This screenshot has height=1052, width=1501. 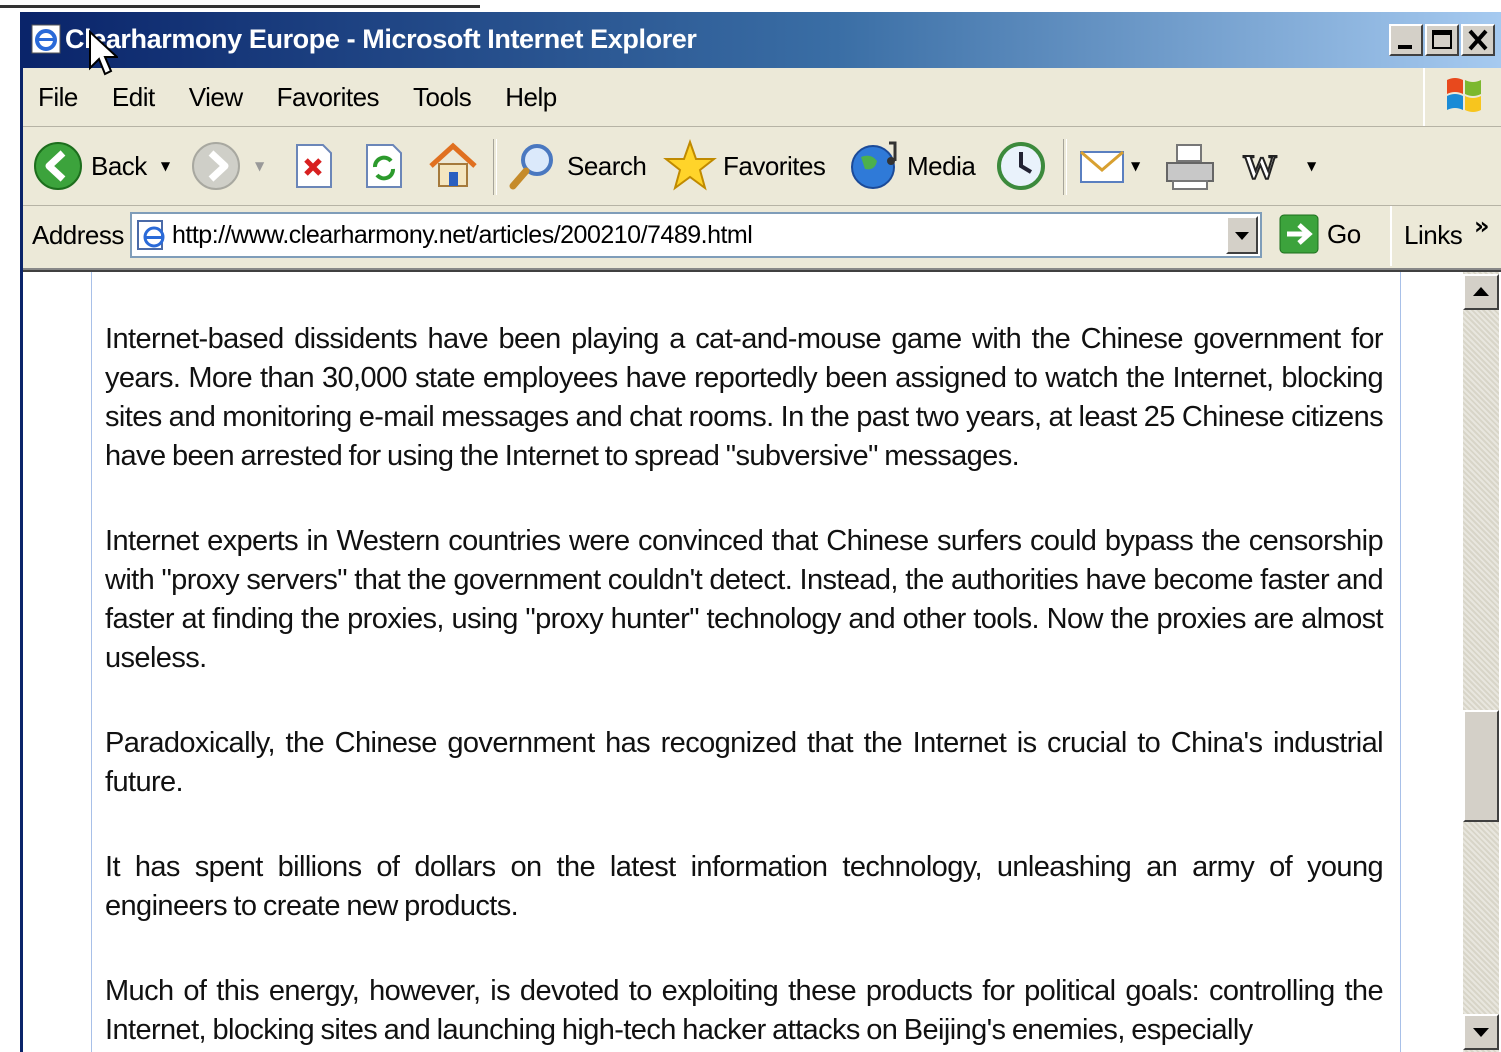 What do you see at coordinates (133, 97) in the screenshot?
I see `menu-edit: Edit` at bounding box center [133, 97].